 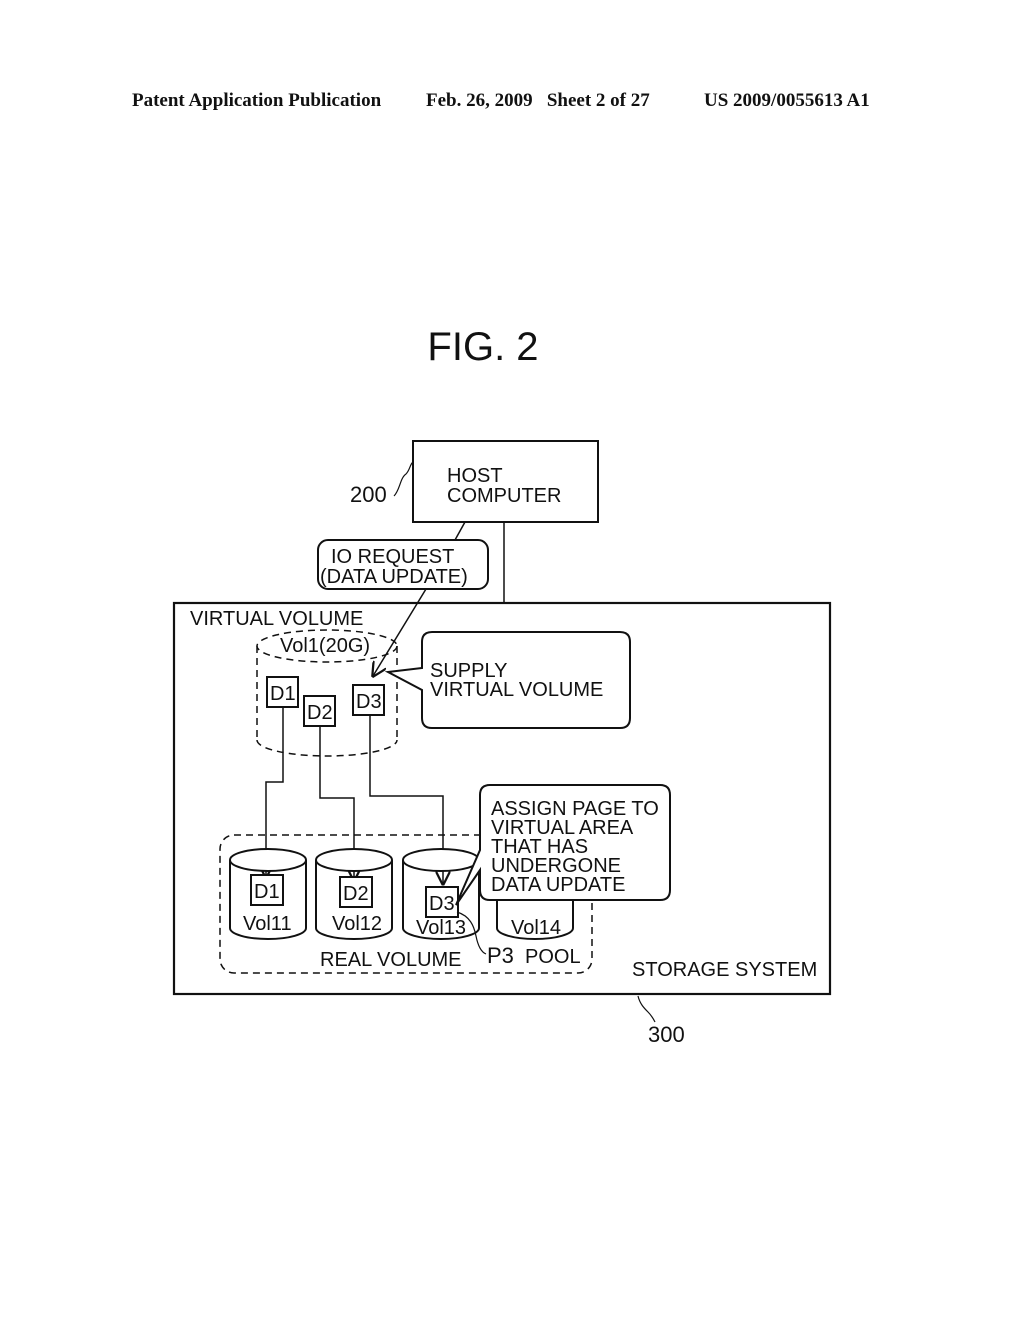 What do you see at coordinates (283, 694) in the screenshot?
I see `virtual-block-d1-label: D1` at bounding box center [283, 694].